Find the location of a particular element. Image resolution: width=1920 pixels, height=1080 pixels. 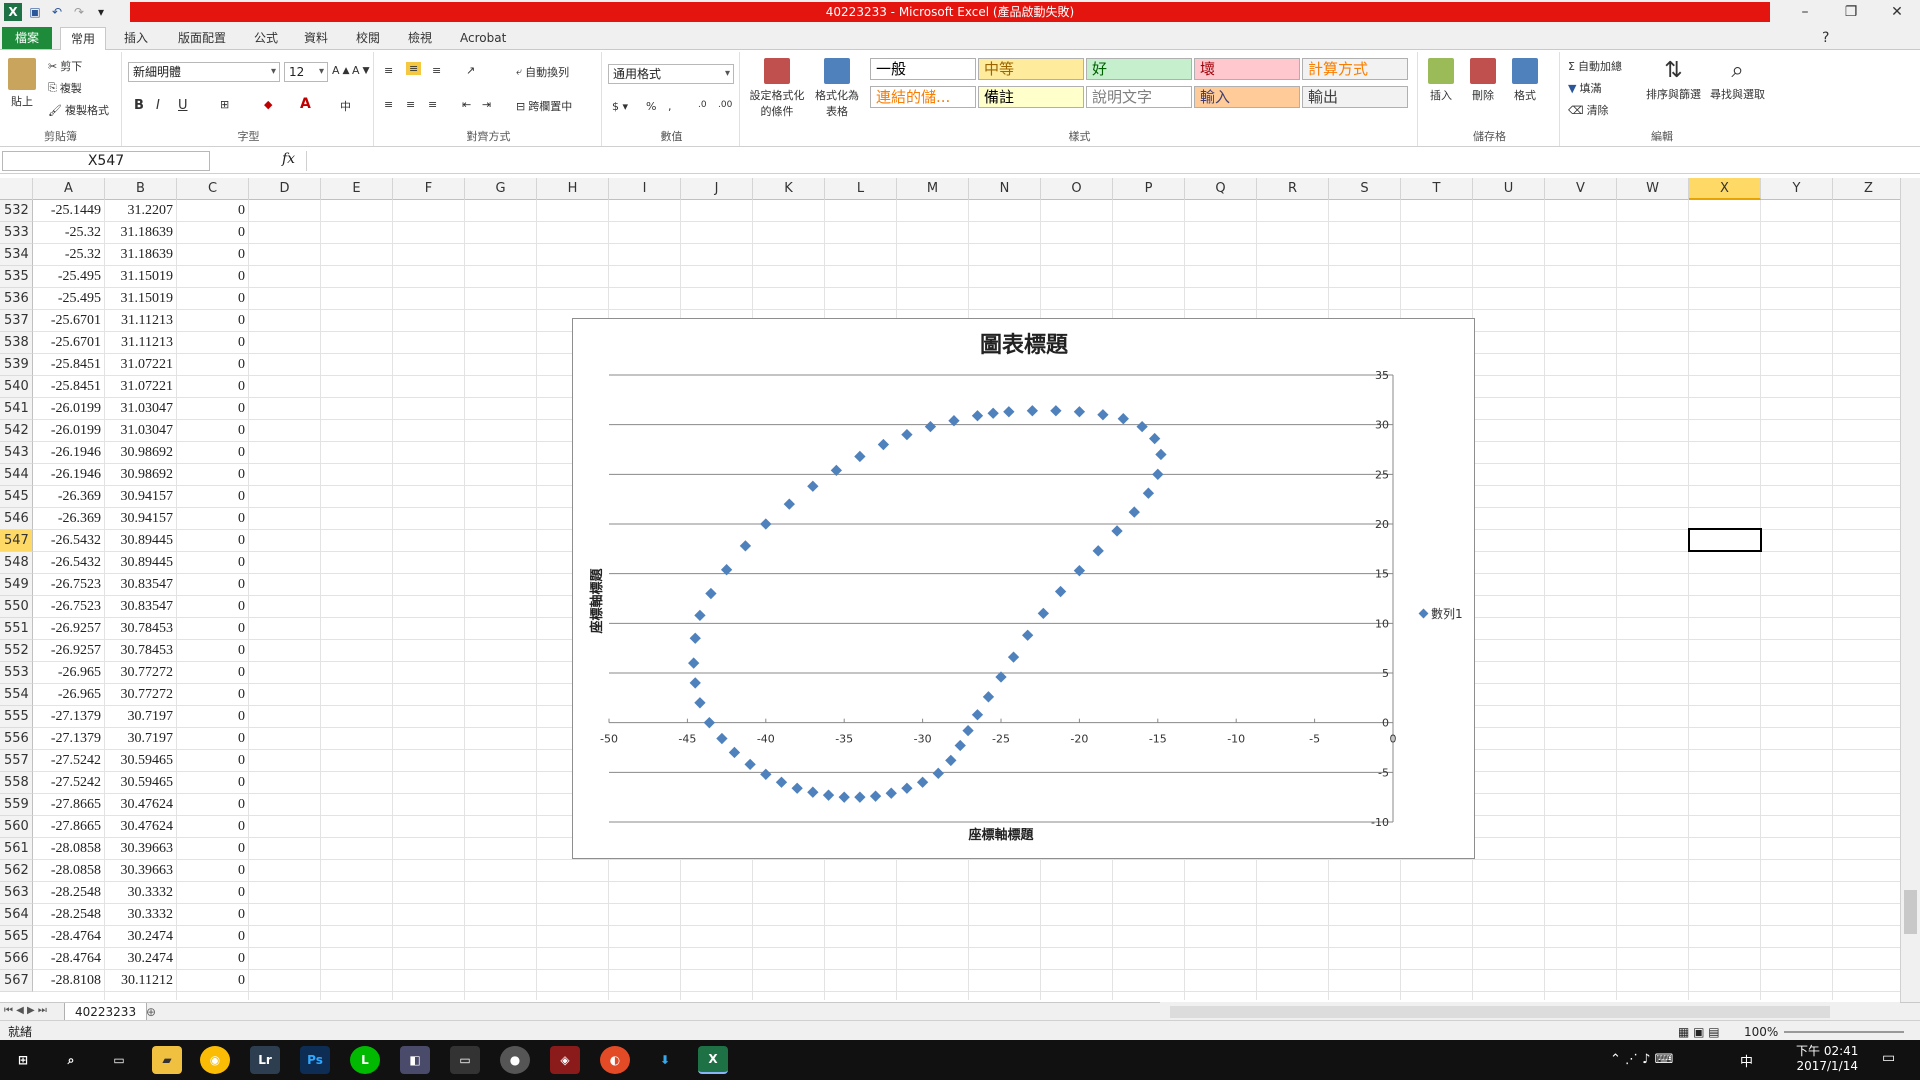

windows-start-icon: ⊞ is located at coordinates (23, 1060).